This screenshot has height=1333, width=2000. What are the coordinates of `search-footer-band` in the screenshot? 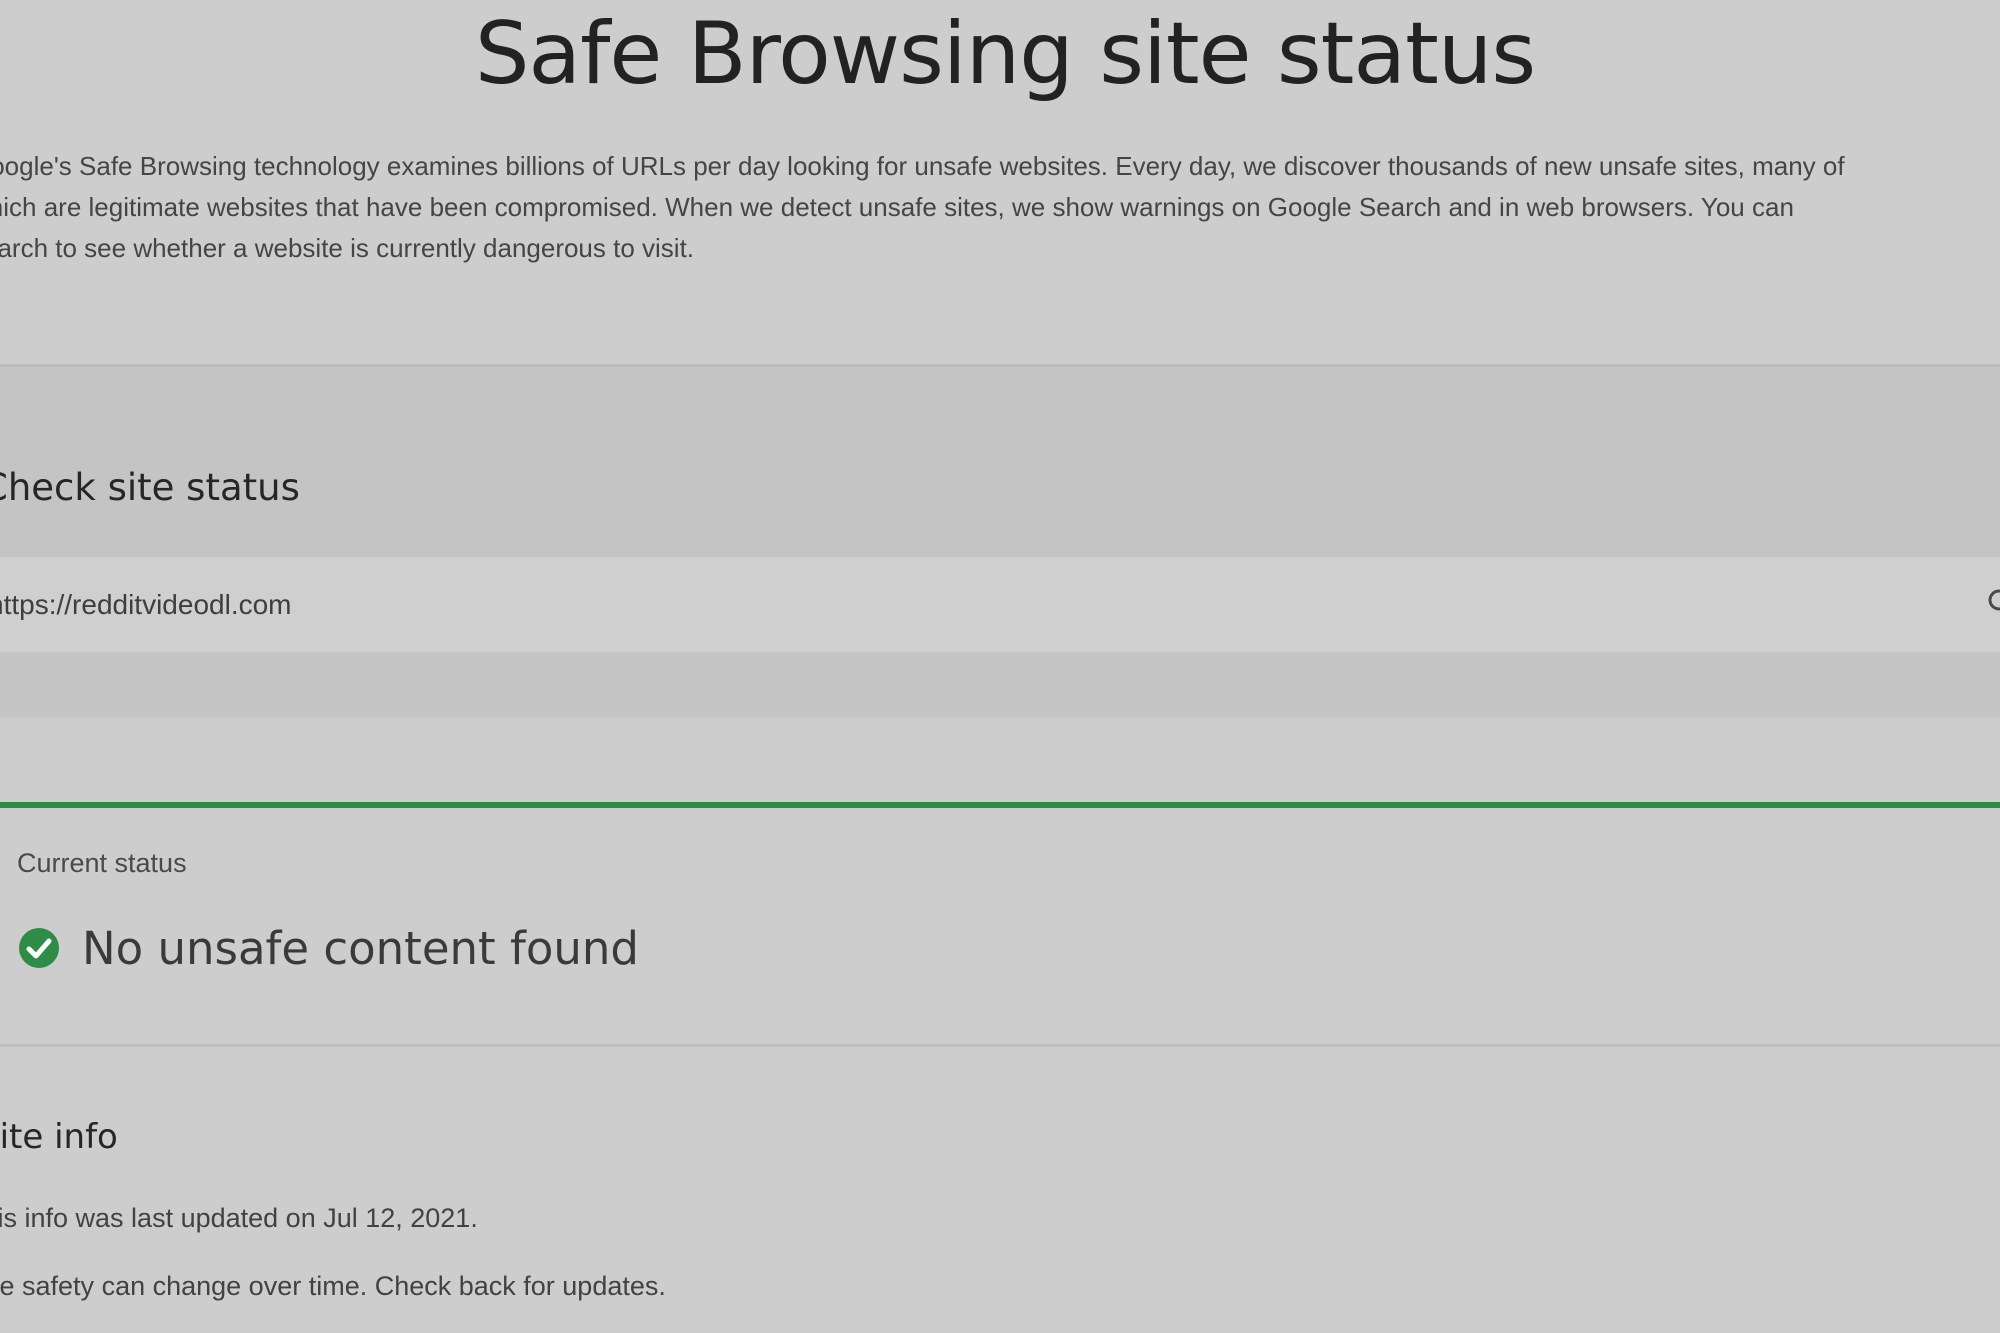 It's located at (1000, 685).